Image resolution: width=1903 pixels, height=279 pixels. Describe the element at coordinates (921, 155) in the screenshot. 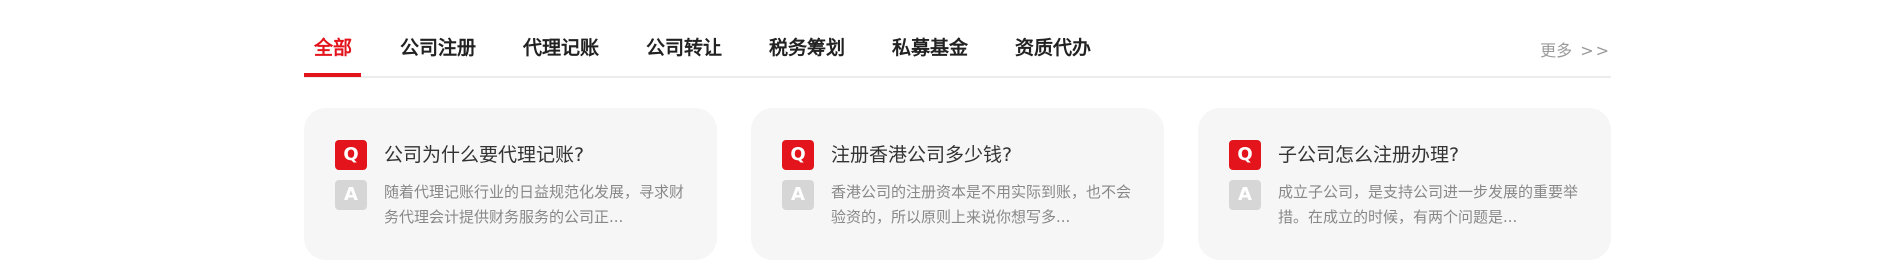

I see `faq-question: 注册香港公司多少钱?` at that location.